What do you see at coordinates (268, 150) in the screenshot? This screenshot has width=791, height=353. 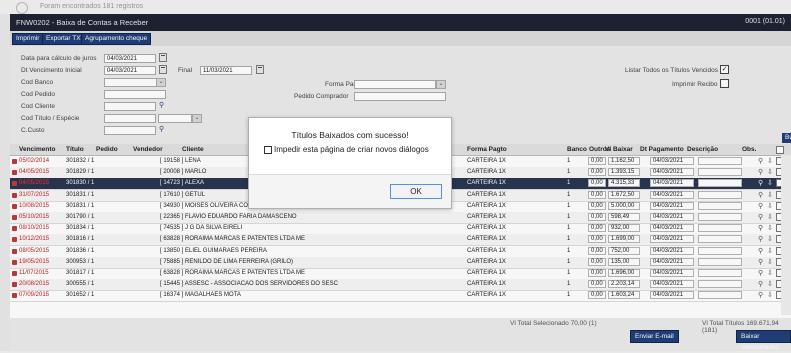 I see `prevent-dialogs-checkbox` at bounding box center [268, 150].